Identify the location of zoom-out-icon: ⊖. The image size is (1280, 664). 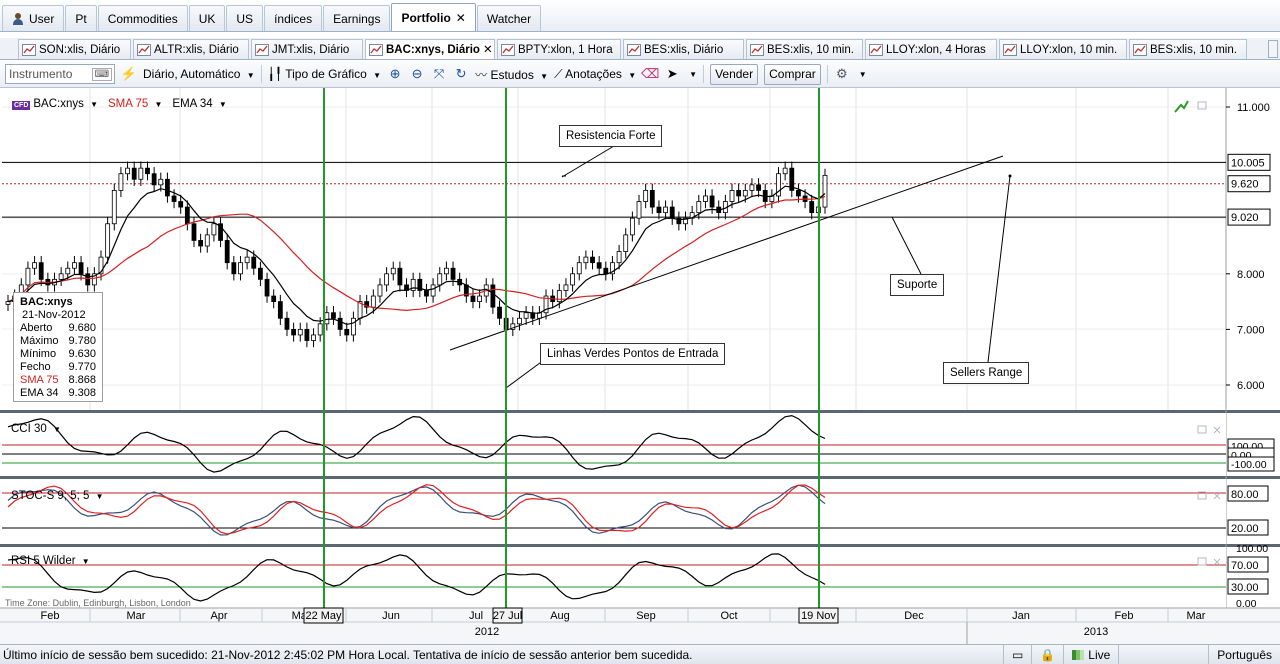
(417, 74).